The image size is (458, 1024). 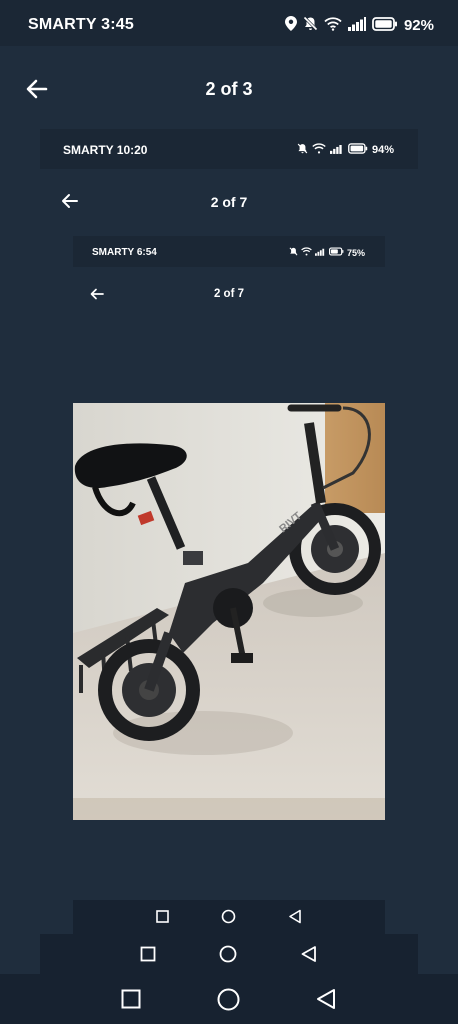 What do you see at coordinates (345, 150) in the screenshot?
I see `nested-status-icons-1: 94%` at bounding box center [345, 150].